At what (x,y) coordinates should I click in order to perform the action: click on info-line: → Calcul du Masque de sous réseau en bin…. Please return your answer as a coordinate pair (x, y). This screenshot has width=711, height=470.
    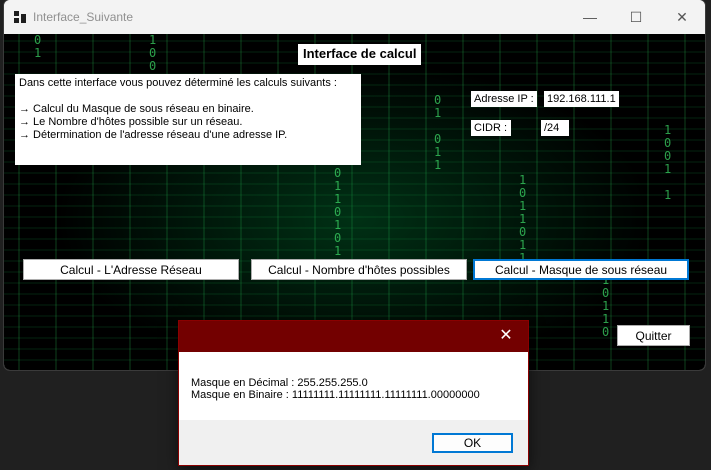
    Looking at the image, I should click on (136, 109).